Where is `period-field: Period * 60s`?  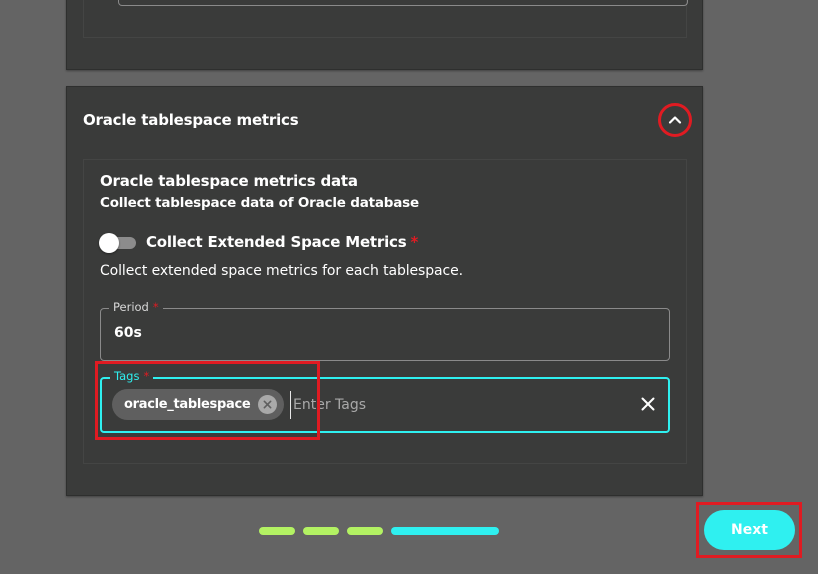
period-field: Period * 60s is located at coordinates (385, 330).